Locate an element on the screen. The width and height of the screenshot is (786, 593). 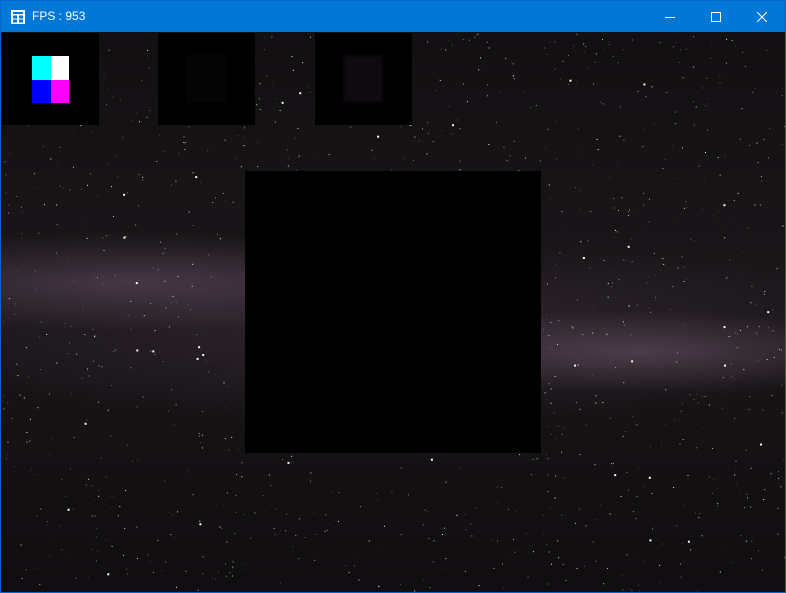
minimize-button is located at coordinates (670, 16).